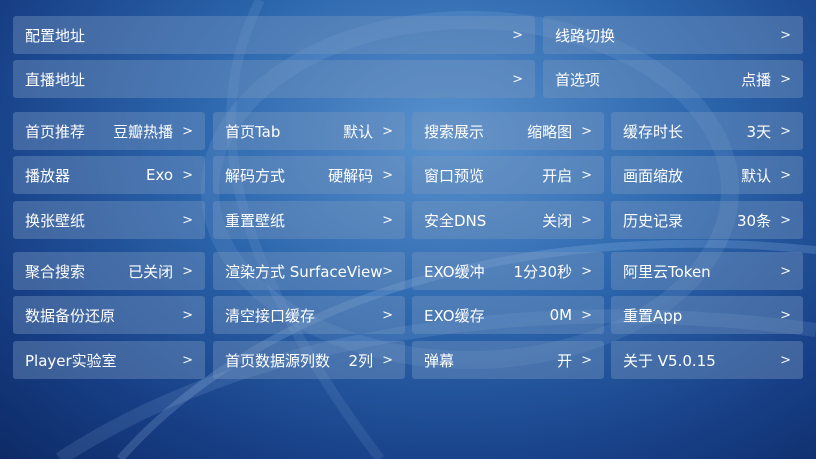 This screenshot has height=459, width=816. I want to click on settings-item-label: 线路切换, so click(585, 35).